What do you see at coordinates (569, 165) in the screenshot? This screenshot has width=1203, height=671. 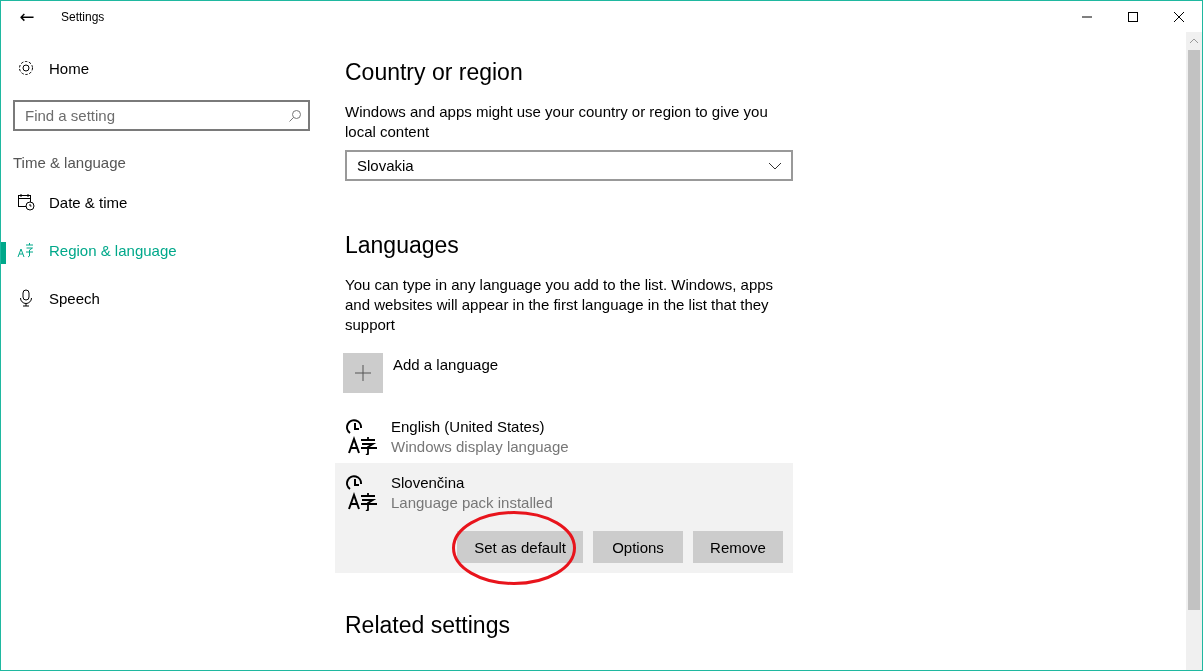 I see `country-dropdown: Slovakia` at bounding box center [569, 165].